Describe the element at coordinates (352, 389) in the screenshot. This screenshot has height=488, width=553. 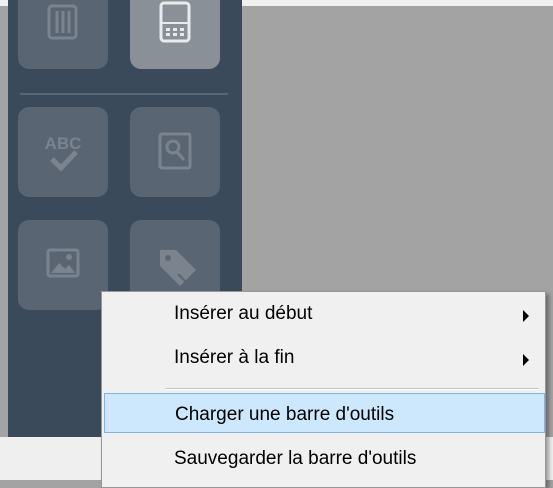
I see `menu-separator` at that location.